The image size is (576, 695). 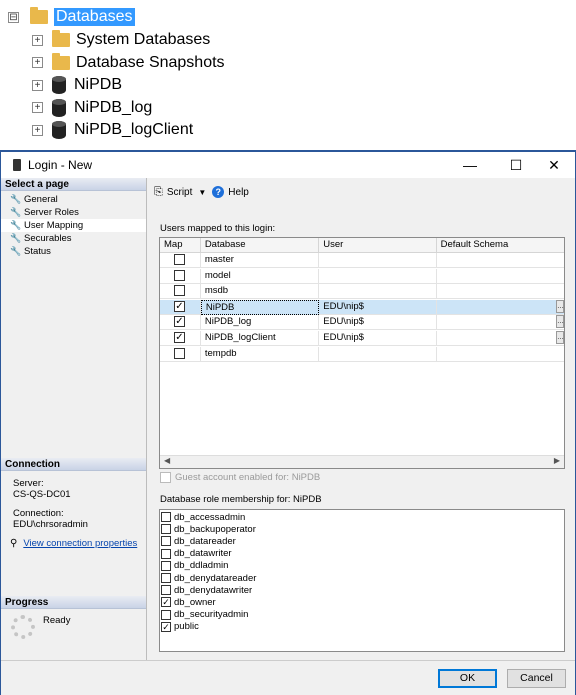 What do you see at coordinates (470, 165) in the screenshot?
I see `minimize-button: —` at bounding box center [470, 165].